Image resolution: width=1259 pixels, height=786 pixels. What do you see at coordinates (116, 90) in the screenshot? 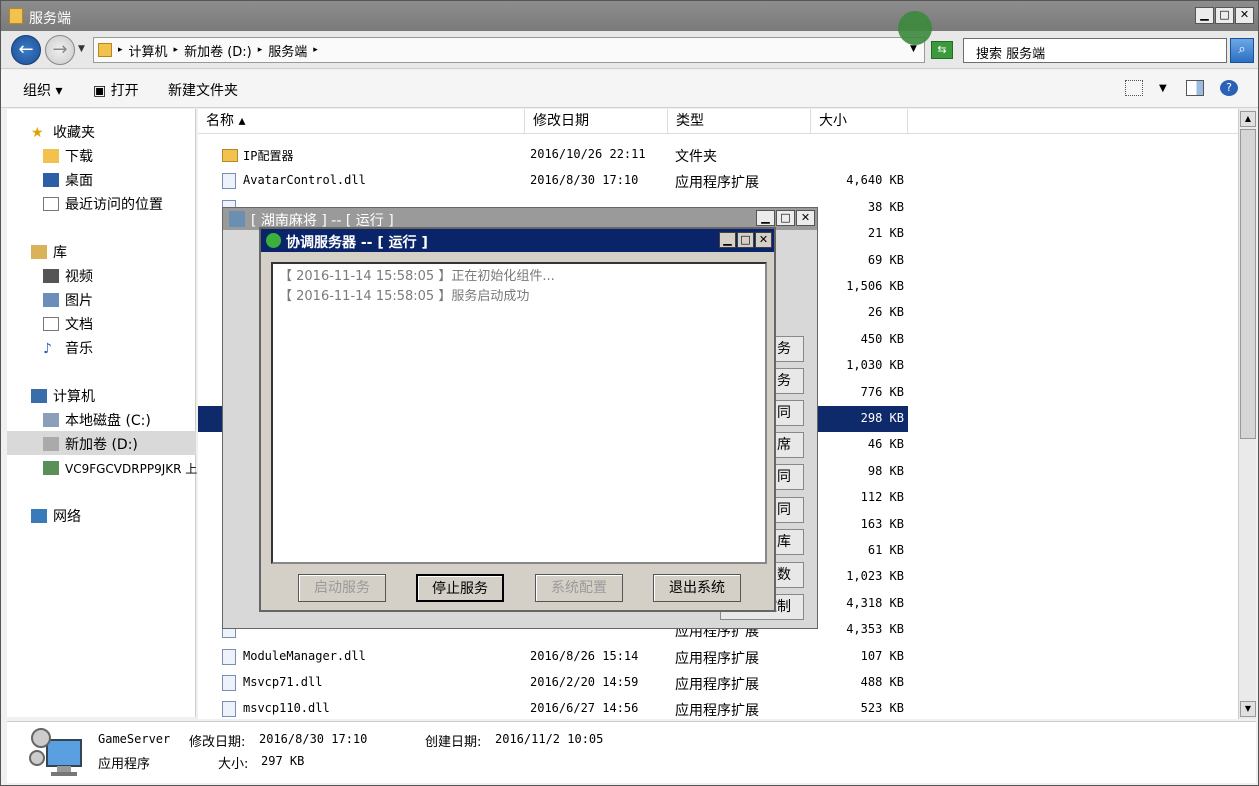
I see `open-button: ▣ 打开` at bounding box center [116, 90].